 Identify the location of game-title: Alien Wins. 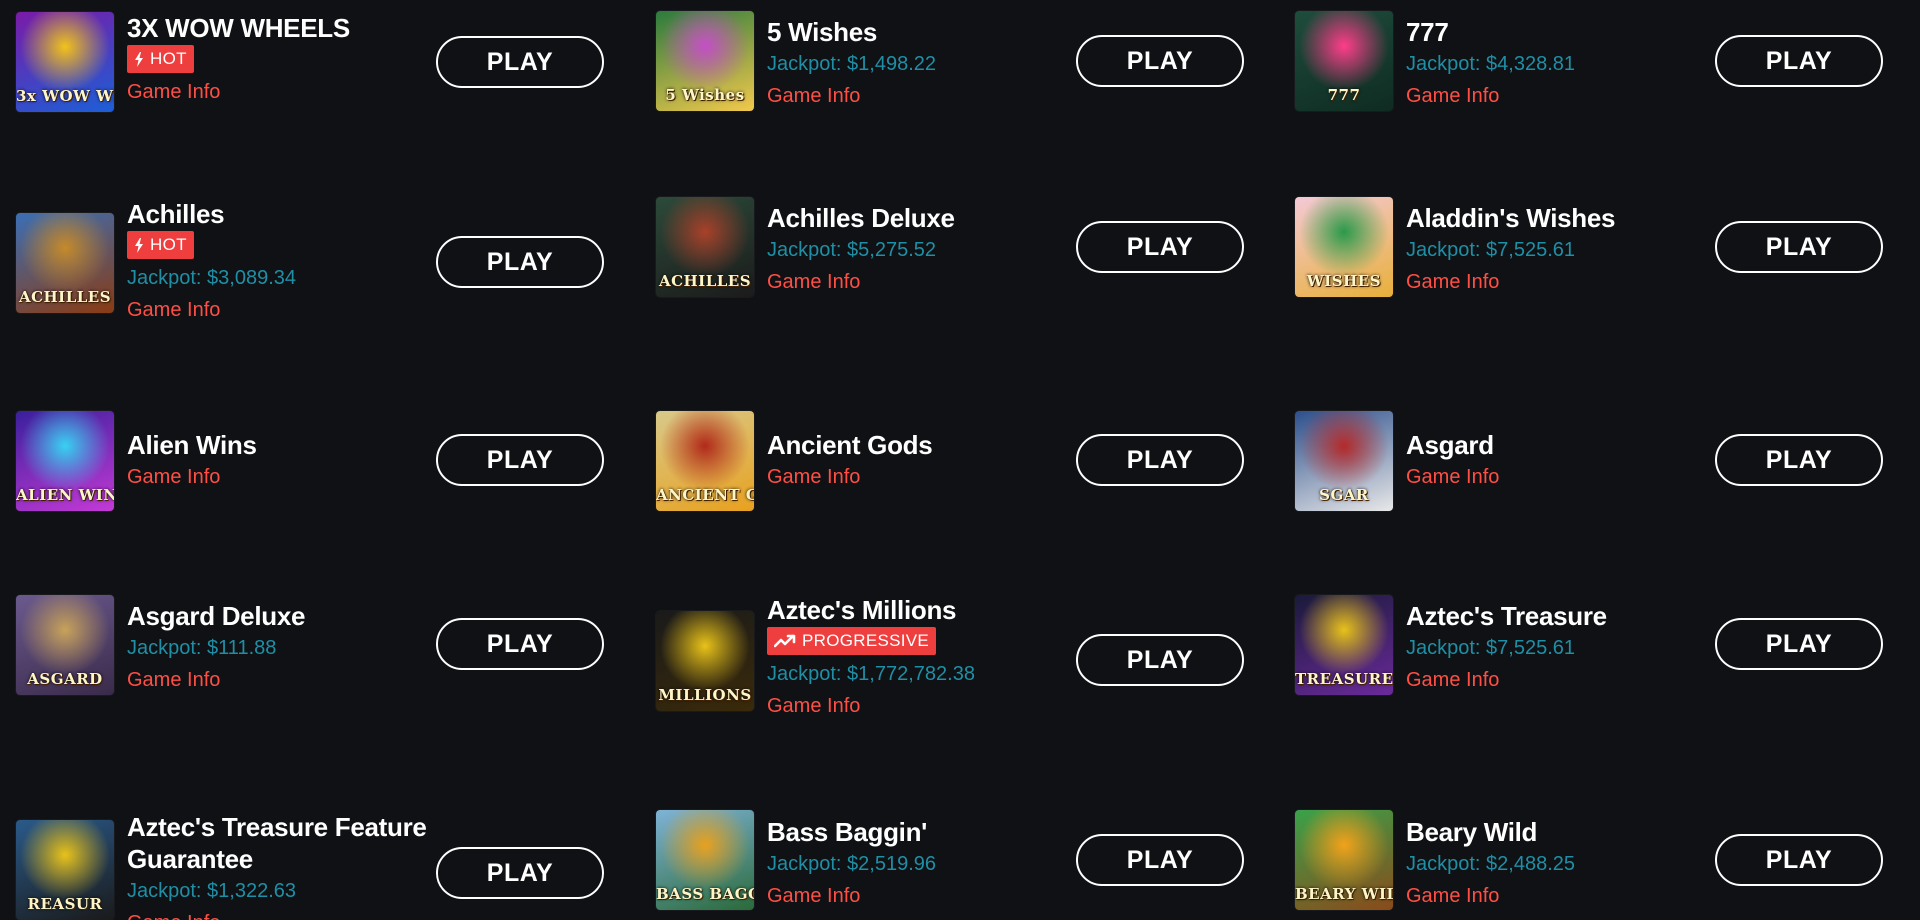
(192, 445).